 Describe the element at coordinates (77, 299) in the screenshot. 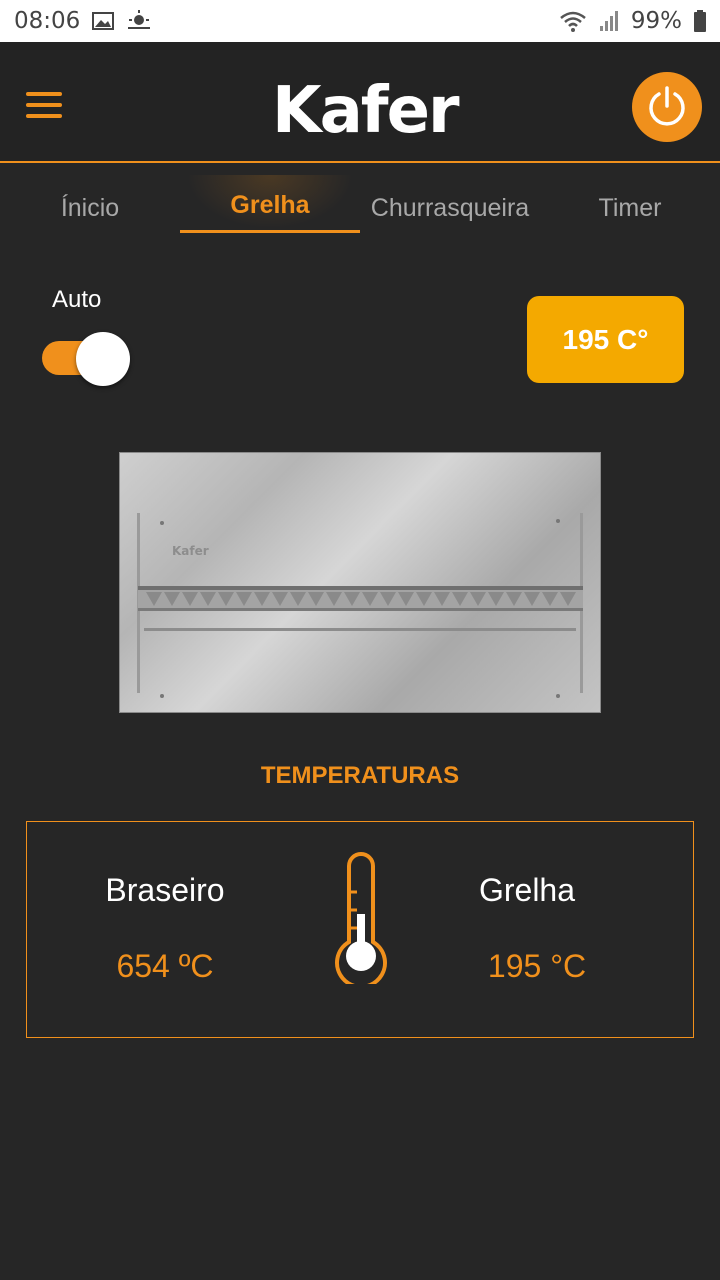

I see `auto-label: Auto` at that location.